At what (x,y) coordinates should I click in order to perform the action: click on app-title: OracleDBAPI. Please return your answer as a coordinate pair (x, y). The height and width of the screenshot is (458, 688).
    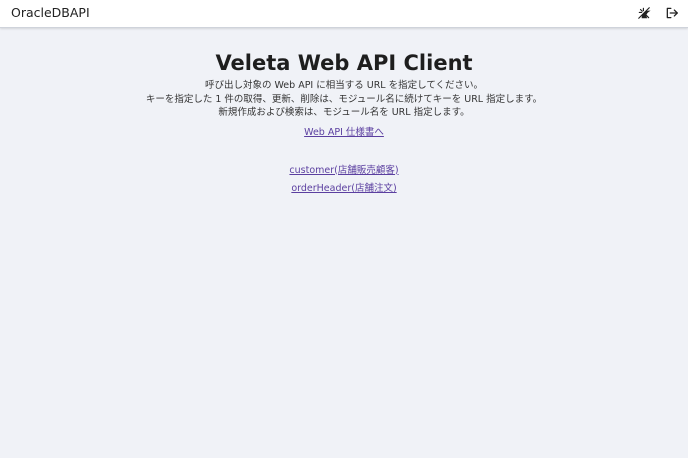
    Looking at the image, I should click on (50, 12).